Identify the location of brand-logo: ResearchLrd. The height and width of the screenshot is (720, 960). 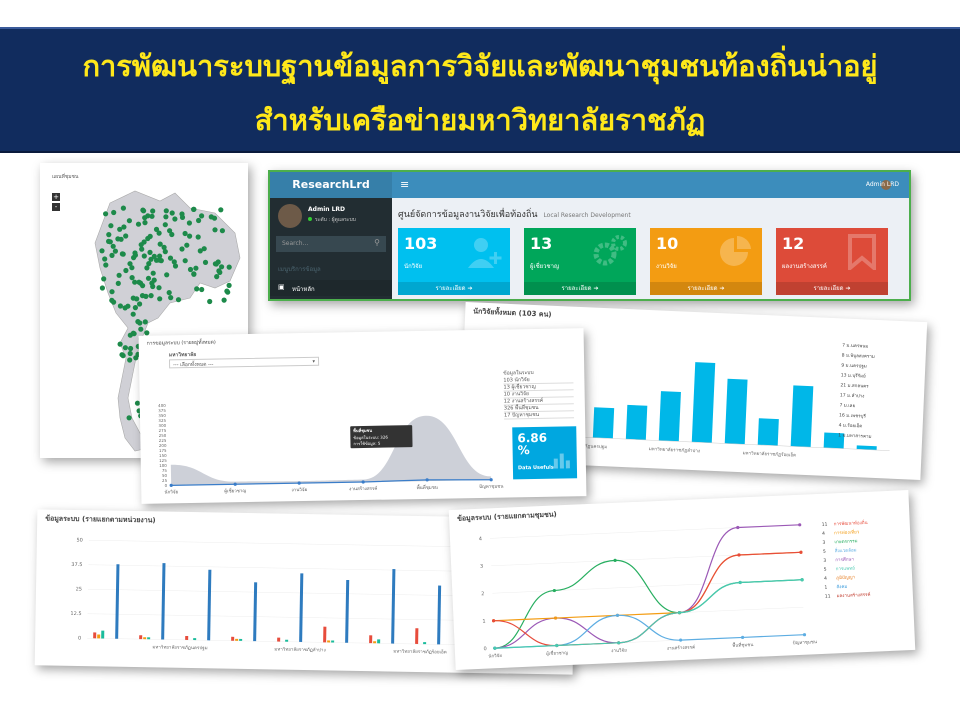
(331, 185).